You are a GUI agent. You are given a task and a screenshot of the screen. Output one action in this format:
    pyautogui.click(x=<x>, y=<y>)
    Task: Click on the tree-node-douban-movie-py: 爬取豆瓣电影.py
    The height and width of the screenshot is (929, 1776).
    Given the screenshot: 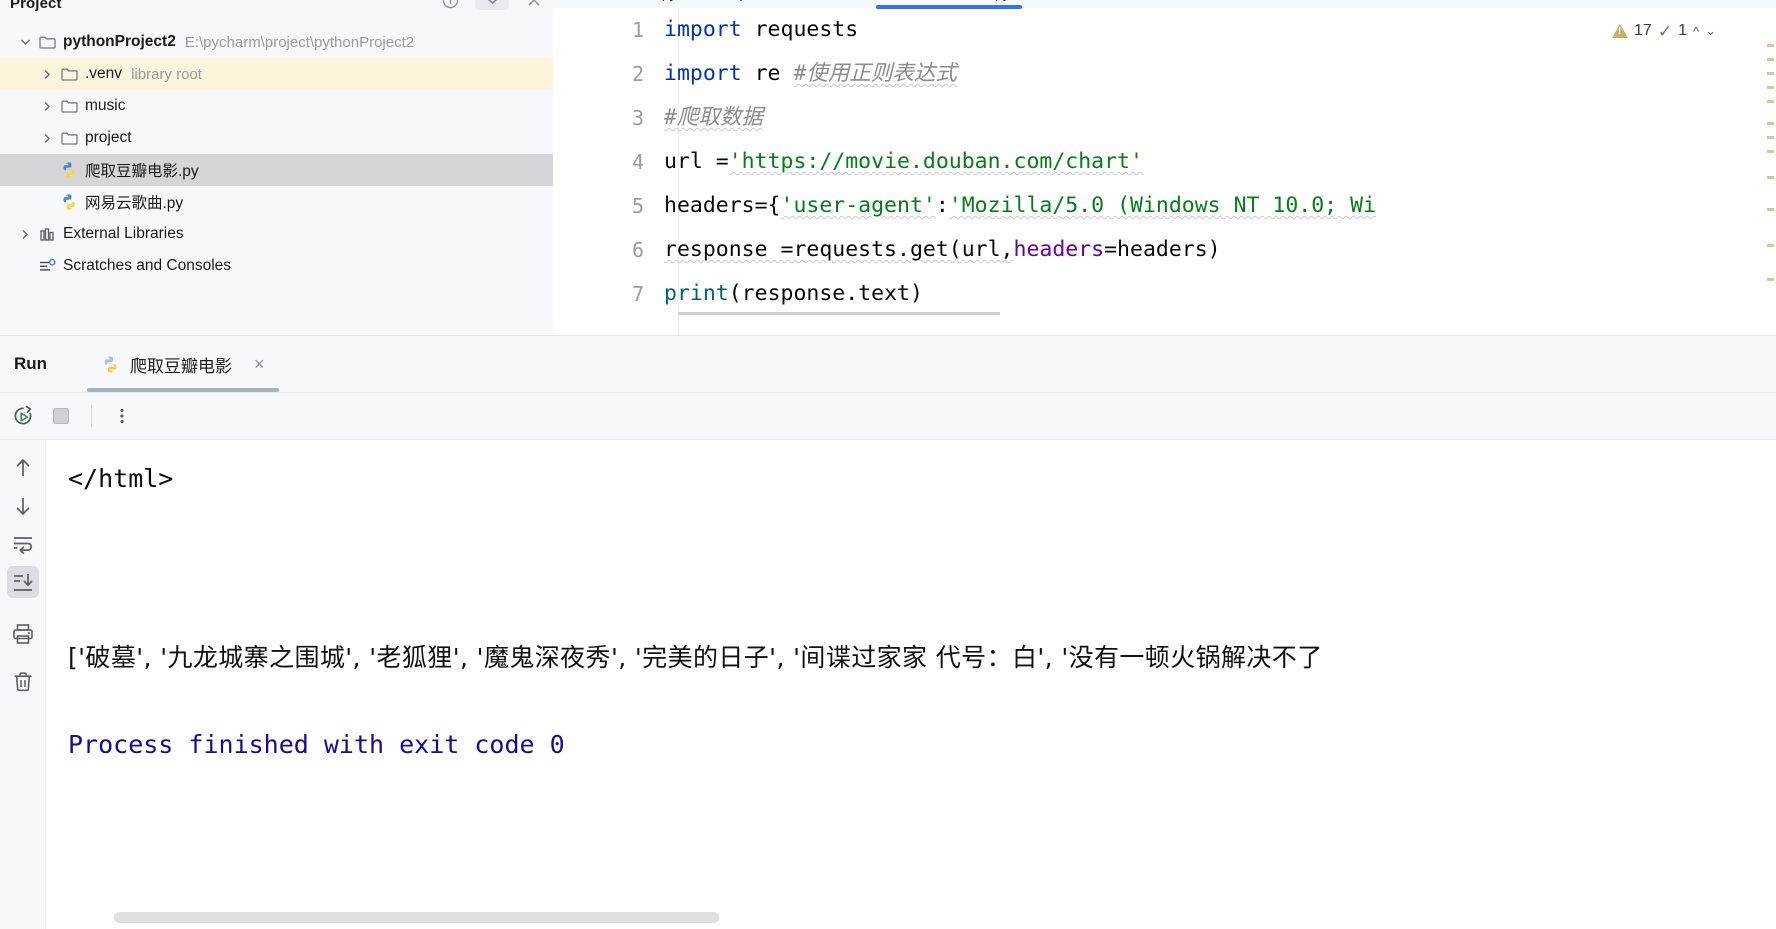 What is the action you would take?
    pyautogui.click(x=276, y=170)
    